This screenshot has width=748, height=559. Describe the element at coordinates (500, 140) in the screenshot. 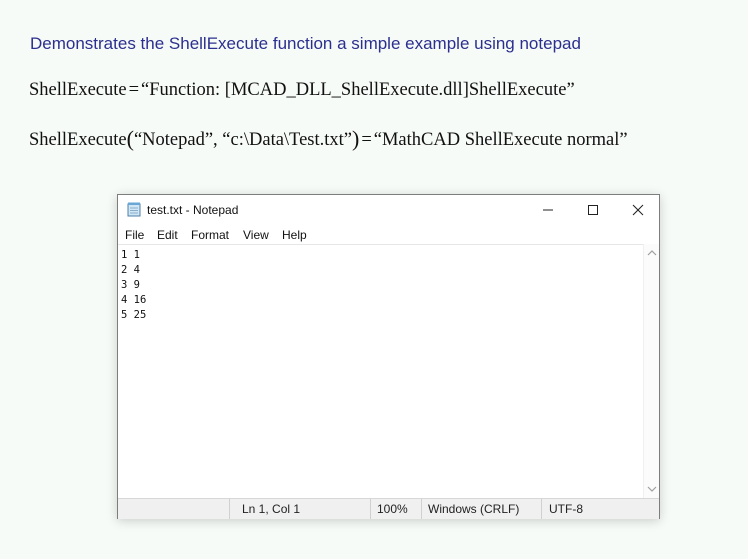

I see `call-result: “MathCAD ShellExecute normal”` at that location.